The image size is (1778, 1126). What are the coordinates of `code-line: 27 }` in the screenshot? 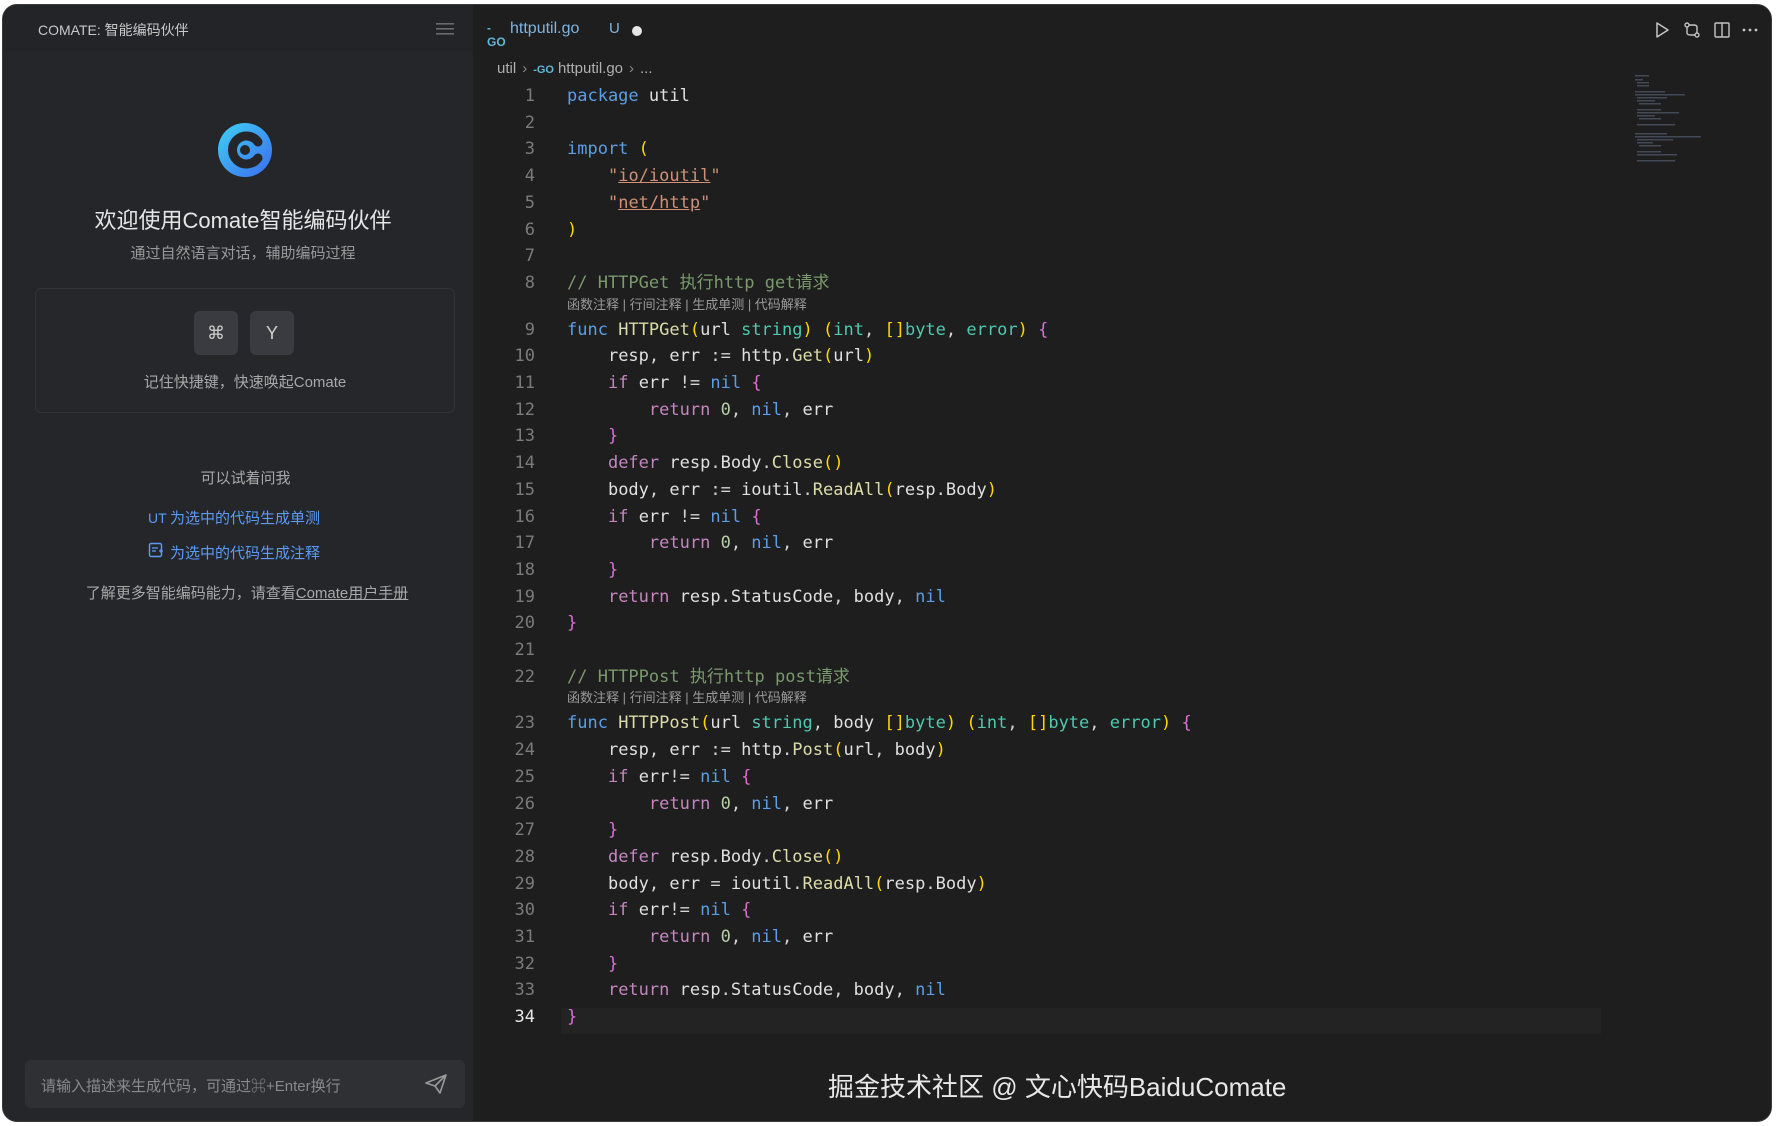 It's located at (1083, 830).